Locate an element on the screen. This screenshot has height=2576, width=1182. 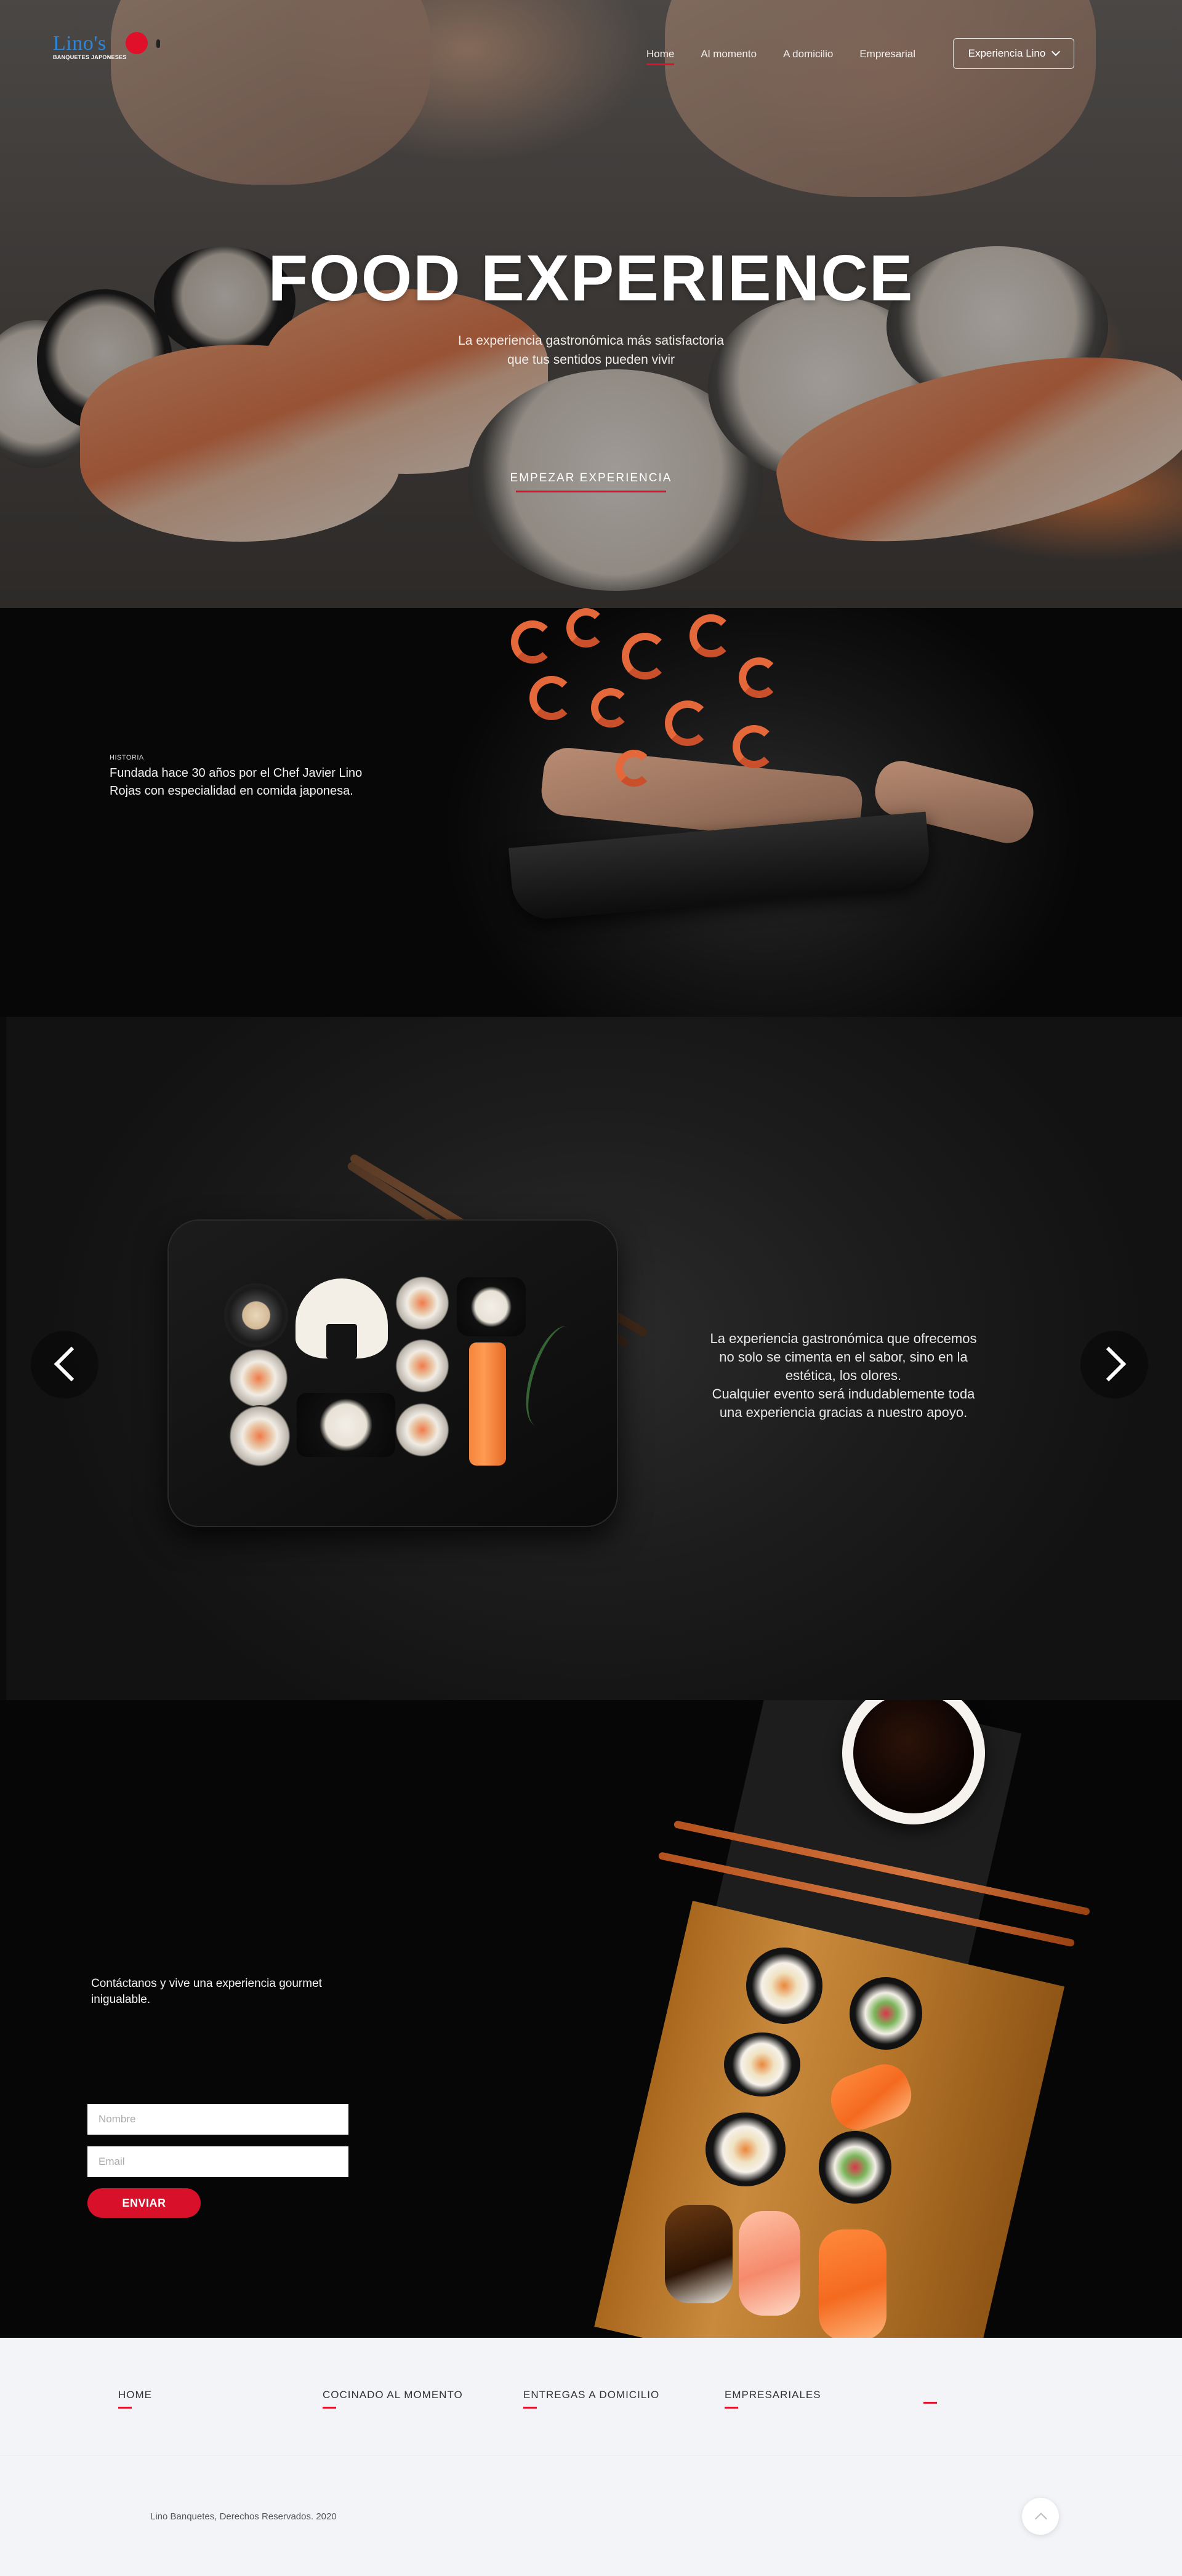
experiencia-lino-dropdown: Experiencia Lino is located at coordinates (1013, 53).